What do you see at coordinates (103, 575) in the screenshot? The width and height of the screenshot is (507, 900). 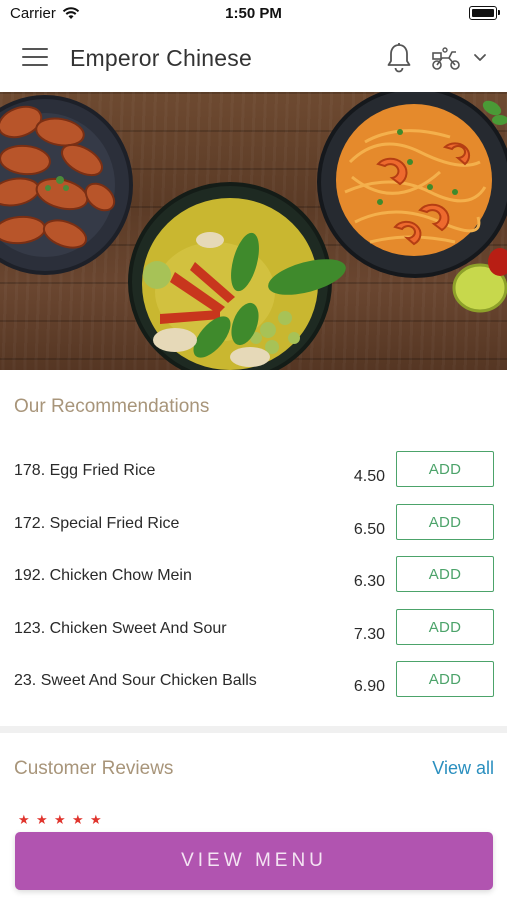 I see `dish-name: 192. Chicken Chow Mein` at bounding box center [103, 575].